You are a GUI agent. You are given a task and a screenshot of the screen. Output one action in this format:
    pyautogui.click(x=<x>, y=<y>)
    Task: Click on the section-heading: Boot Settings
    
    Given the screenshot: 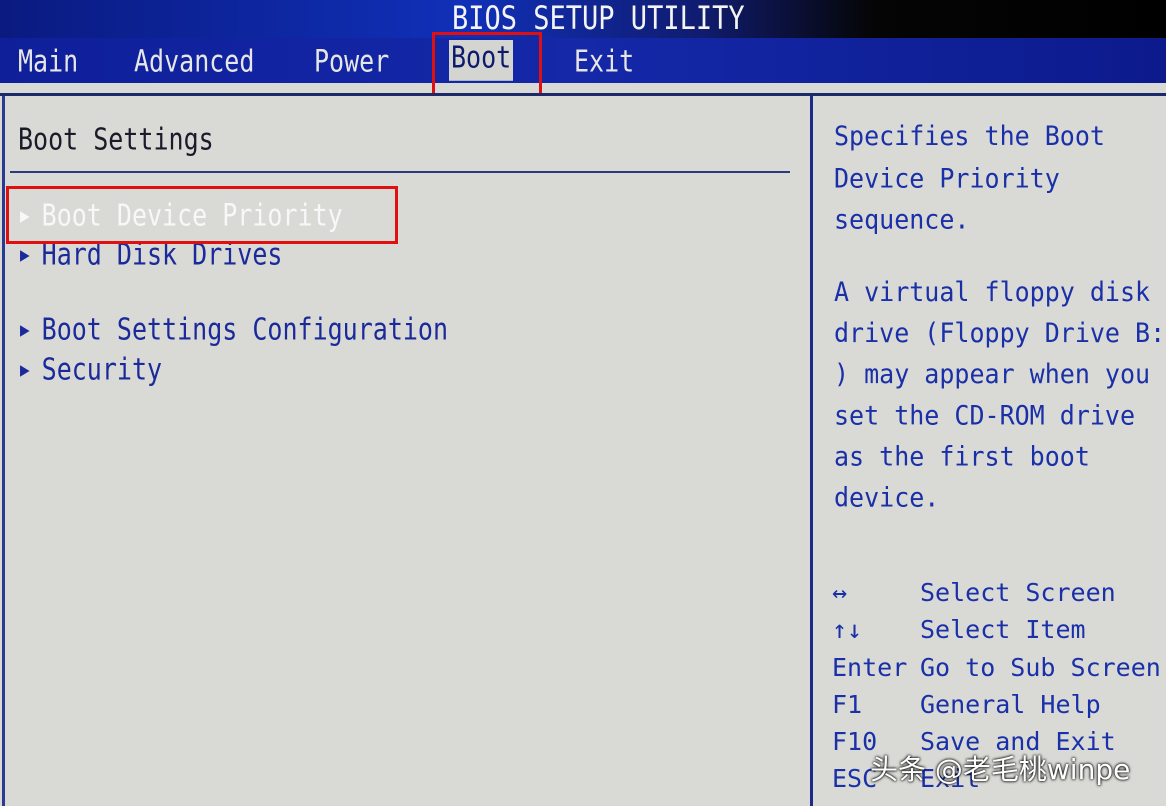 What is the action you would take?
    pyautogui.click(x=116, y=139)
    